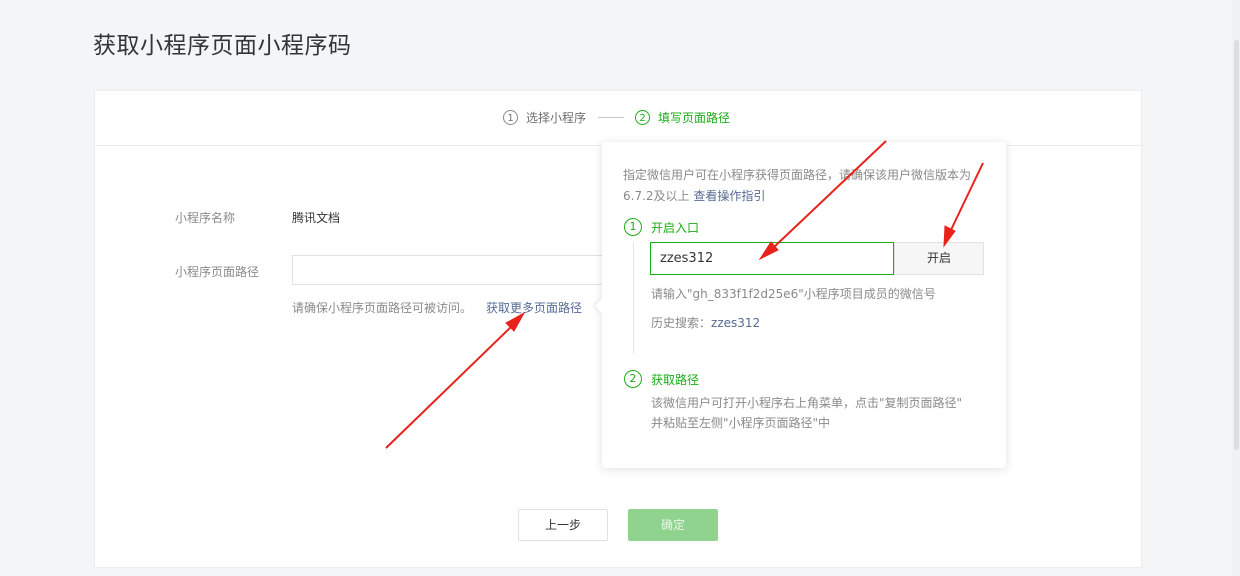 This screenshot has height=576, width=1240. Describe the element at coordinates (382, 308) in the screenshot. I see `page-path-hint: 请确保小程序页面路径可被访问。` at that location.